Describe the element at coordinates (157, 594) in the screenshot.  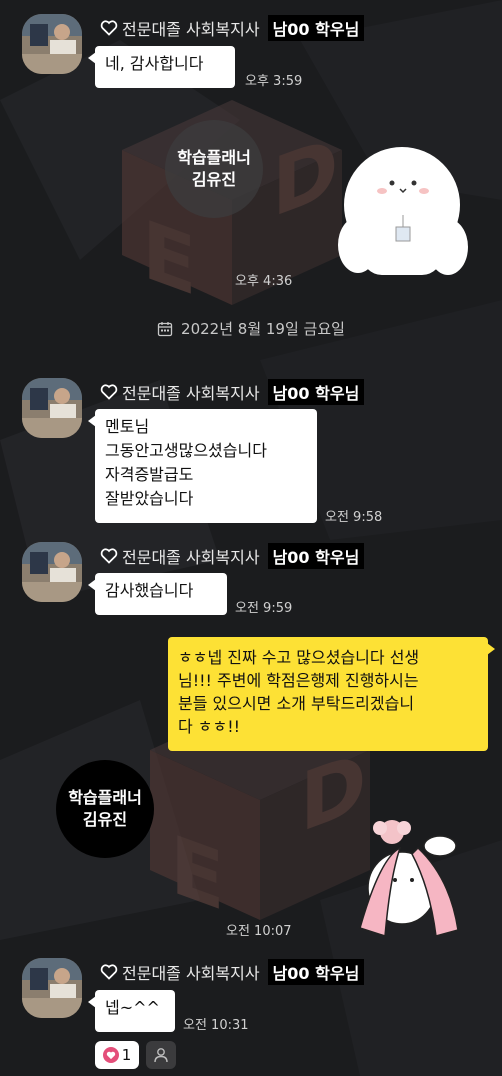
I see `message-bubble: 감사했습니다` at that location.